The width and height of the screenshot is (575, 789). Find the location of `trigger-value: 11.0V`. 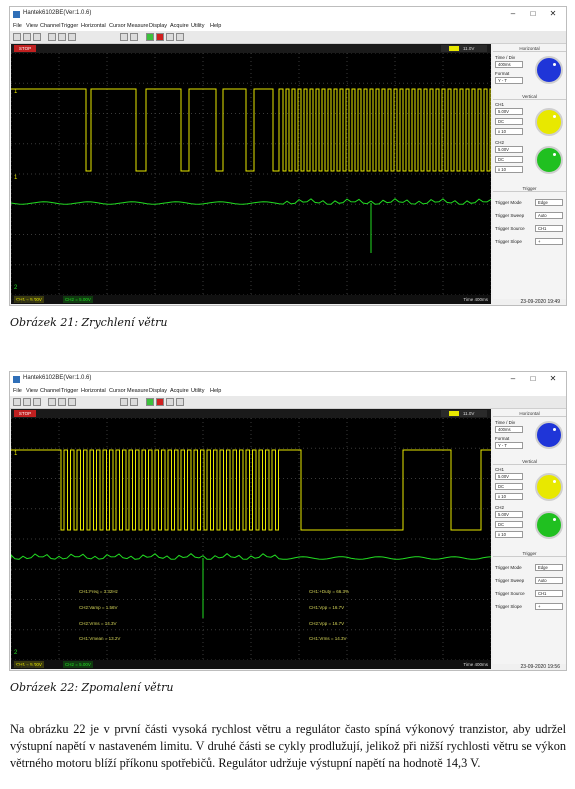

trigger-value: 11.0V is located at coordinates (469, 413).